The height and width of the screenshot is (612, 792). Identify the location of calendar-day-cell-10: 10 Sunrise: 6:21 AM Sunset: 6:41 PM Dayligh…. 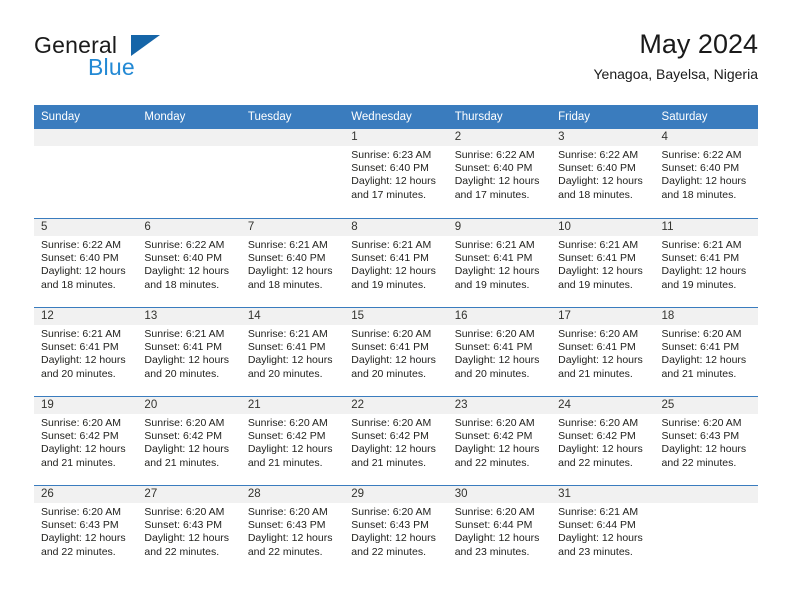
(603, 263).